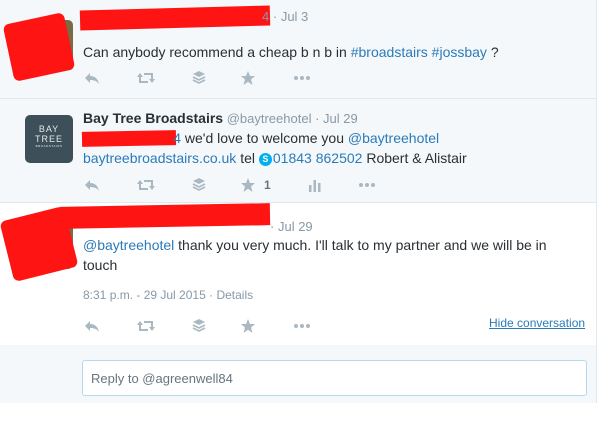  Describe the element at coordinates (159, 158) in the screenshot. I see `url-link: baytreebroadstairs.co.uk` at that location.